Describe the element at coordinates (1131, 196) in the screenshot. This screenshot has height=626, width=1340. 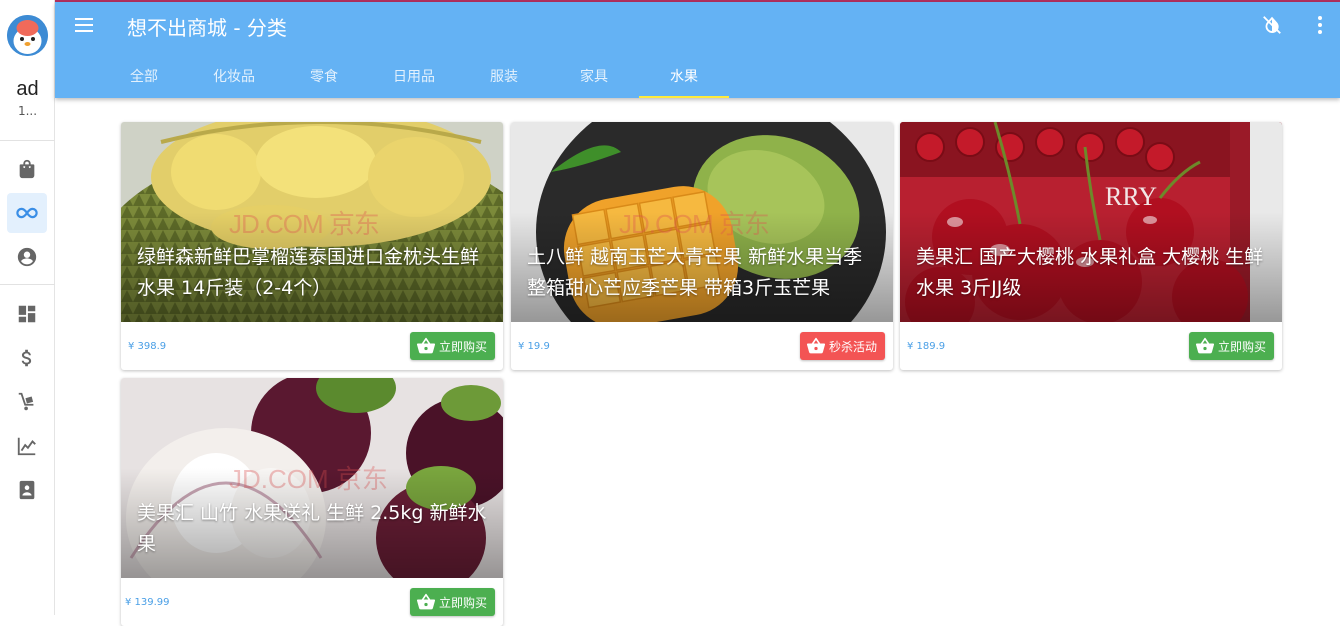
I see `svg-text: RRY` at that location.